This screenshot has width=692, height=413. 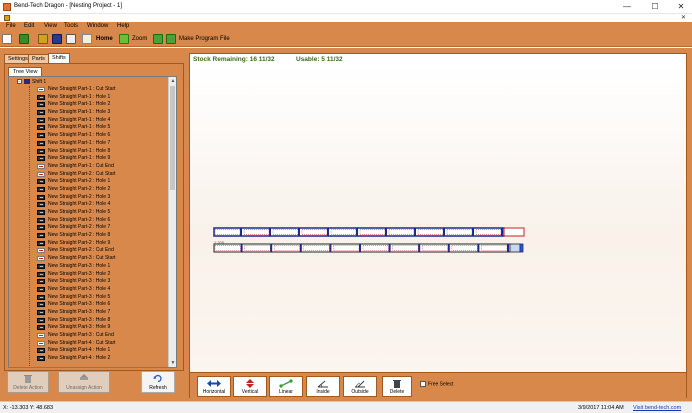 What do you see at coordinates (102, 321) in the screenshot?
I see `tree-item: New Straight Part-3 : Hole 8` at bounding box center [102, 321].